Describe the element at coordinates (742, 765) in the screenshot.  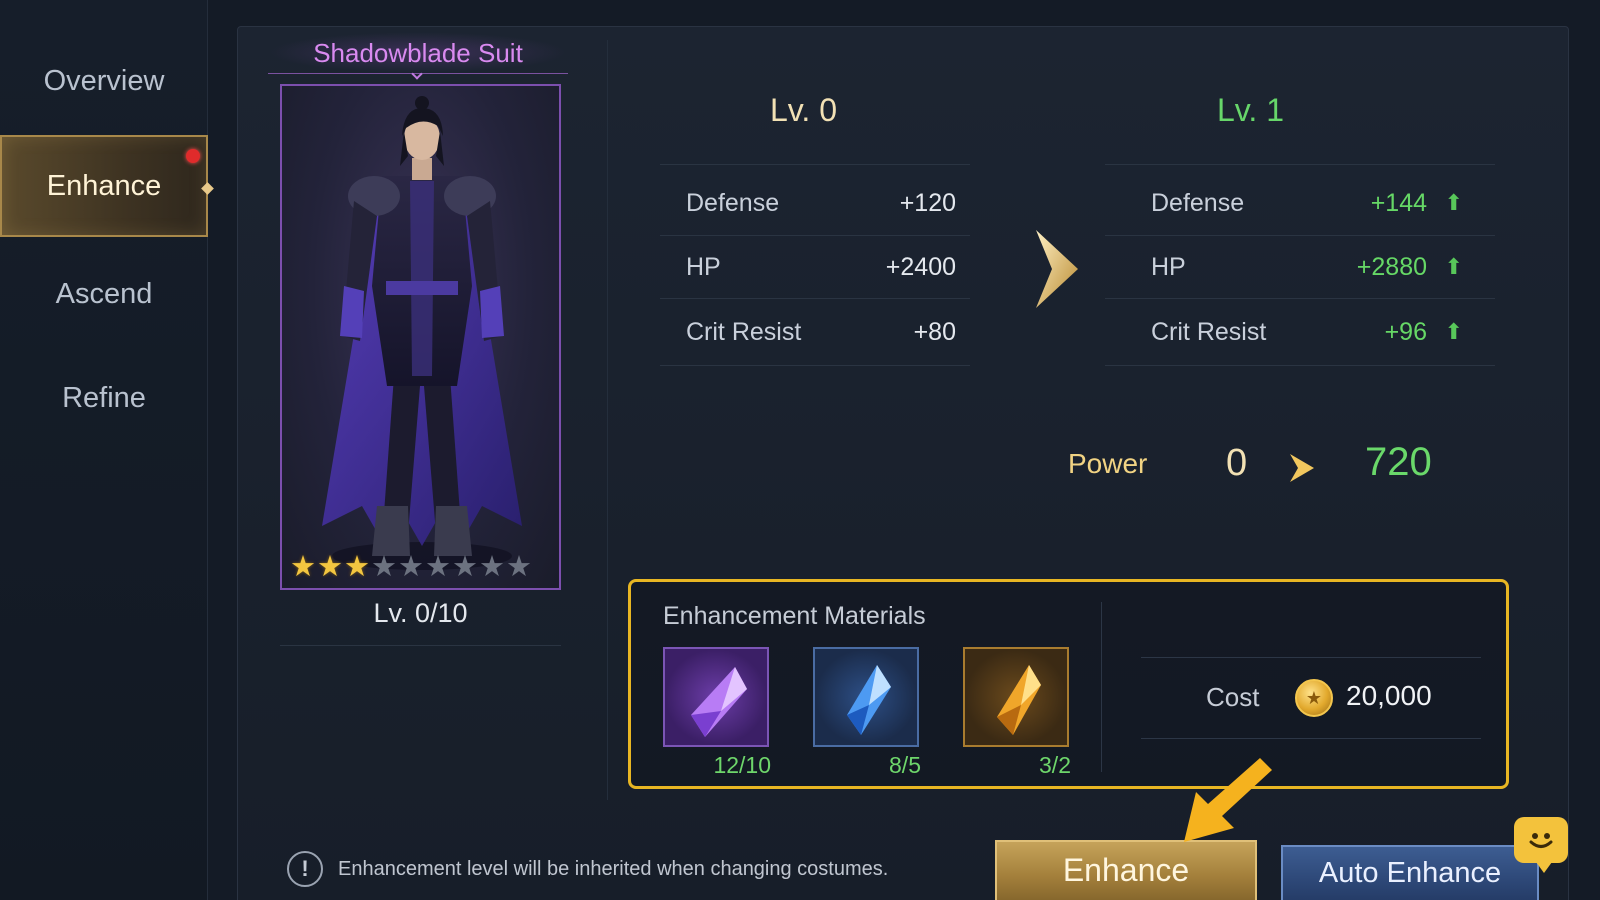
I see `material-count: 12/10` at that location.